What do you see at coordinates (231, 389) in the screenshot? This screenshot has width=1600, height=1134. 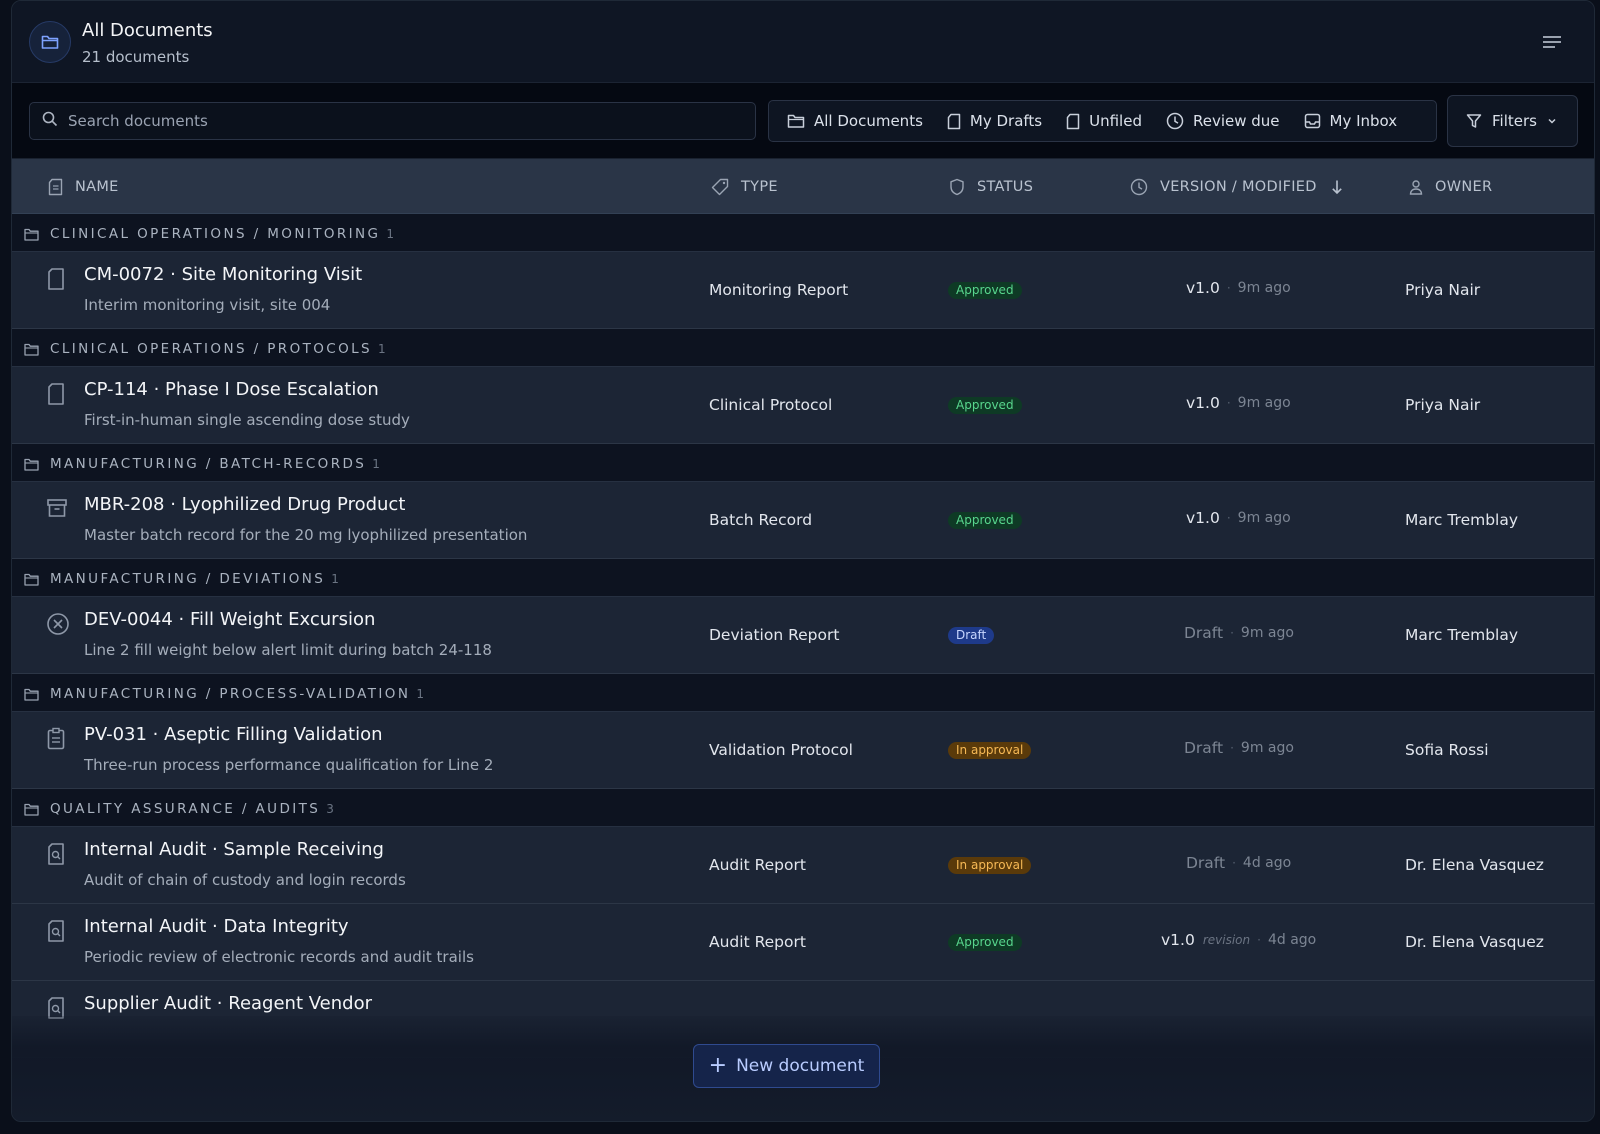 I see `document-title: CP-114 · Phase I Dose Escalation` at bounding box center [231, 389].